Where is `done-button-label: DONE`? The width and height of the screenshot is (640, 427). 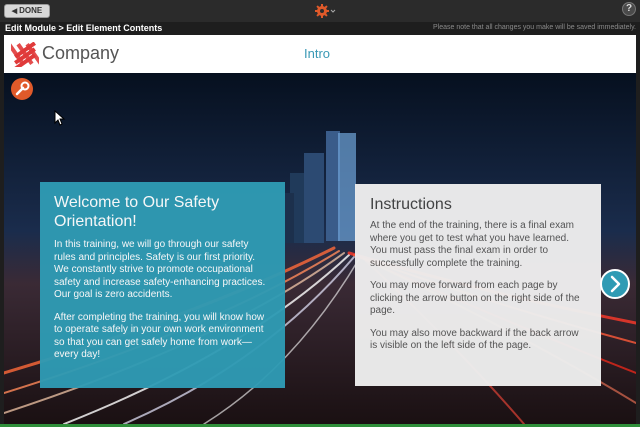 done-button-label: DONE is located at coordinates (31, 10).